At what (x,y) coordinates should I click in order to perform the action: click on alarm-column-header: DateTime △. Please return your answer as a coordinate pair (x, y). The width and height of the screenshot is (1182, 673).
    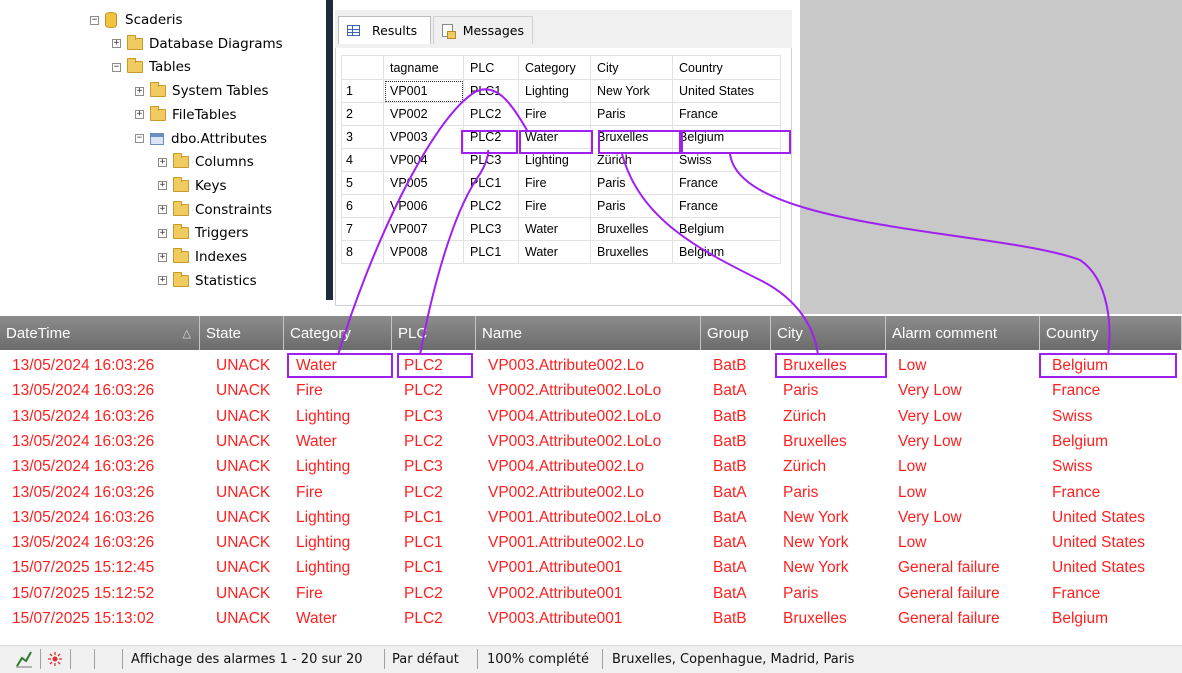
    Looking at the image, I should click on (100, 333).